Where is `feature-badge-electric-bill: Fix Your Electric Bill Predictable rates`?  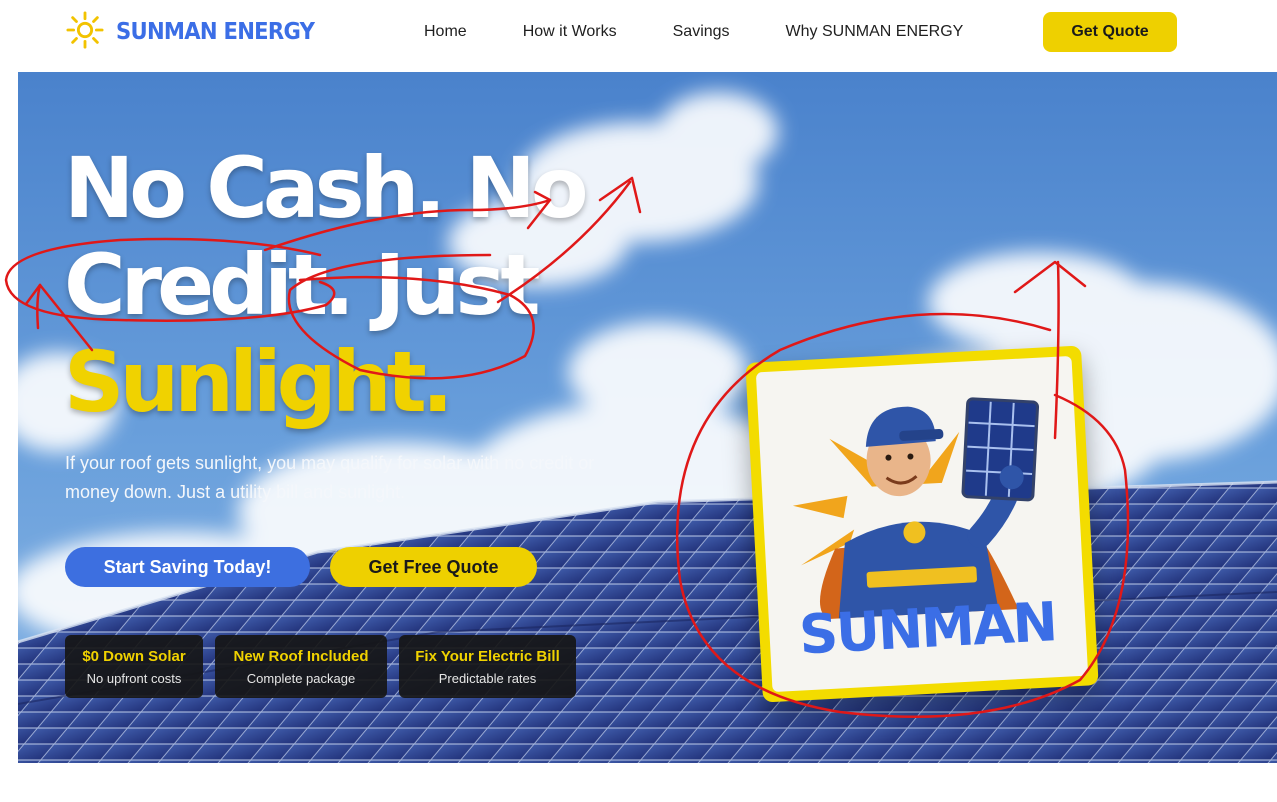 feature-badge-electric-bill: Fix Your Electric Bill Predictable rates is located at coordinates (487, 666).